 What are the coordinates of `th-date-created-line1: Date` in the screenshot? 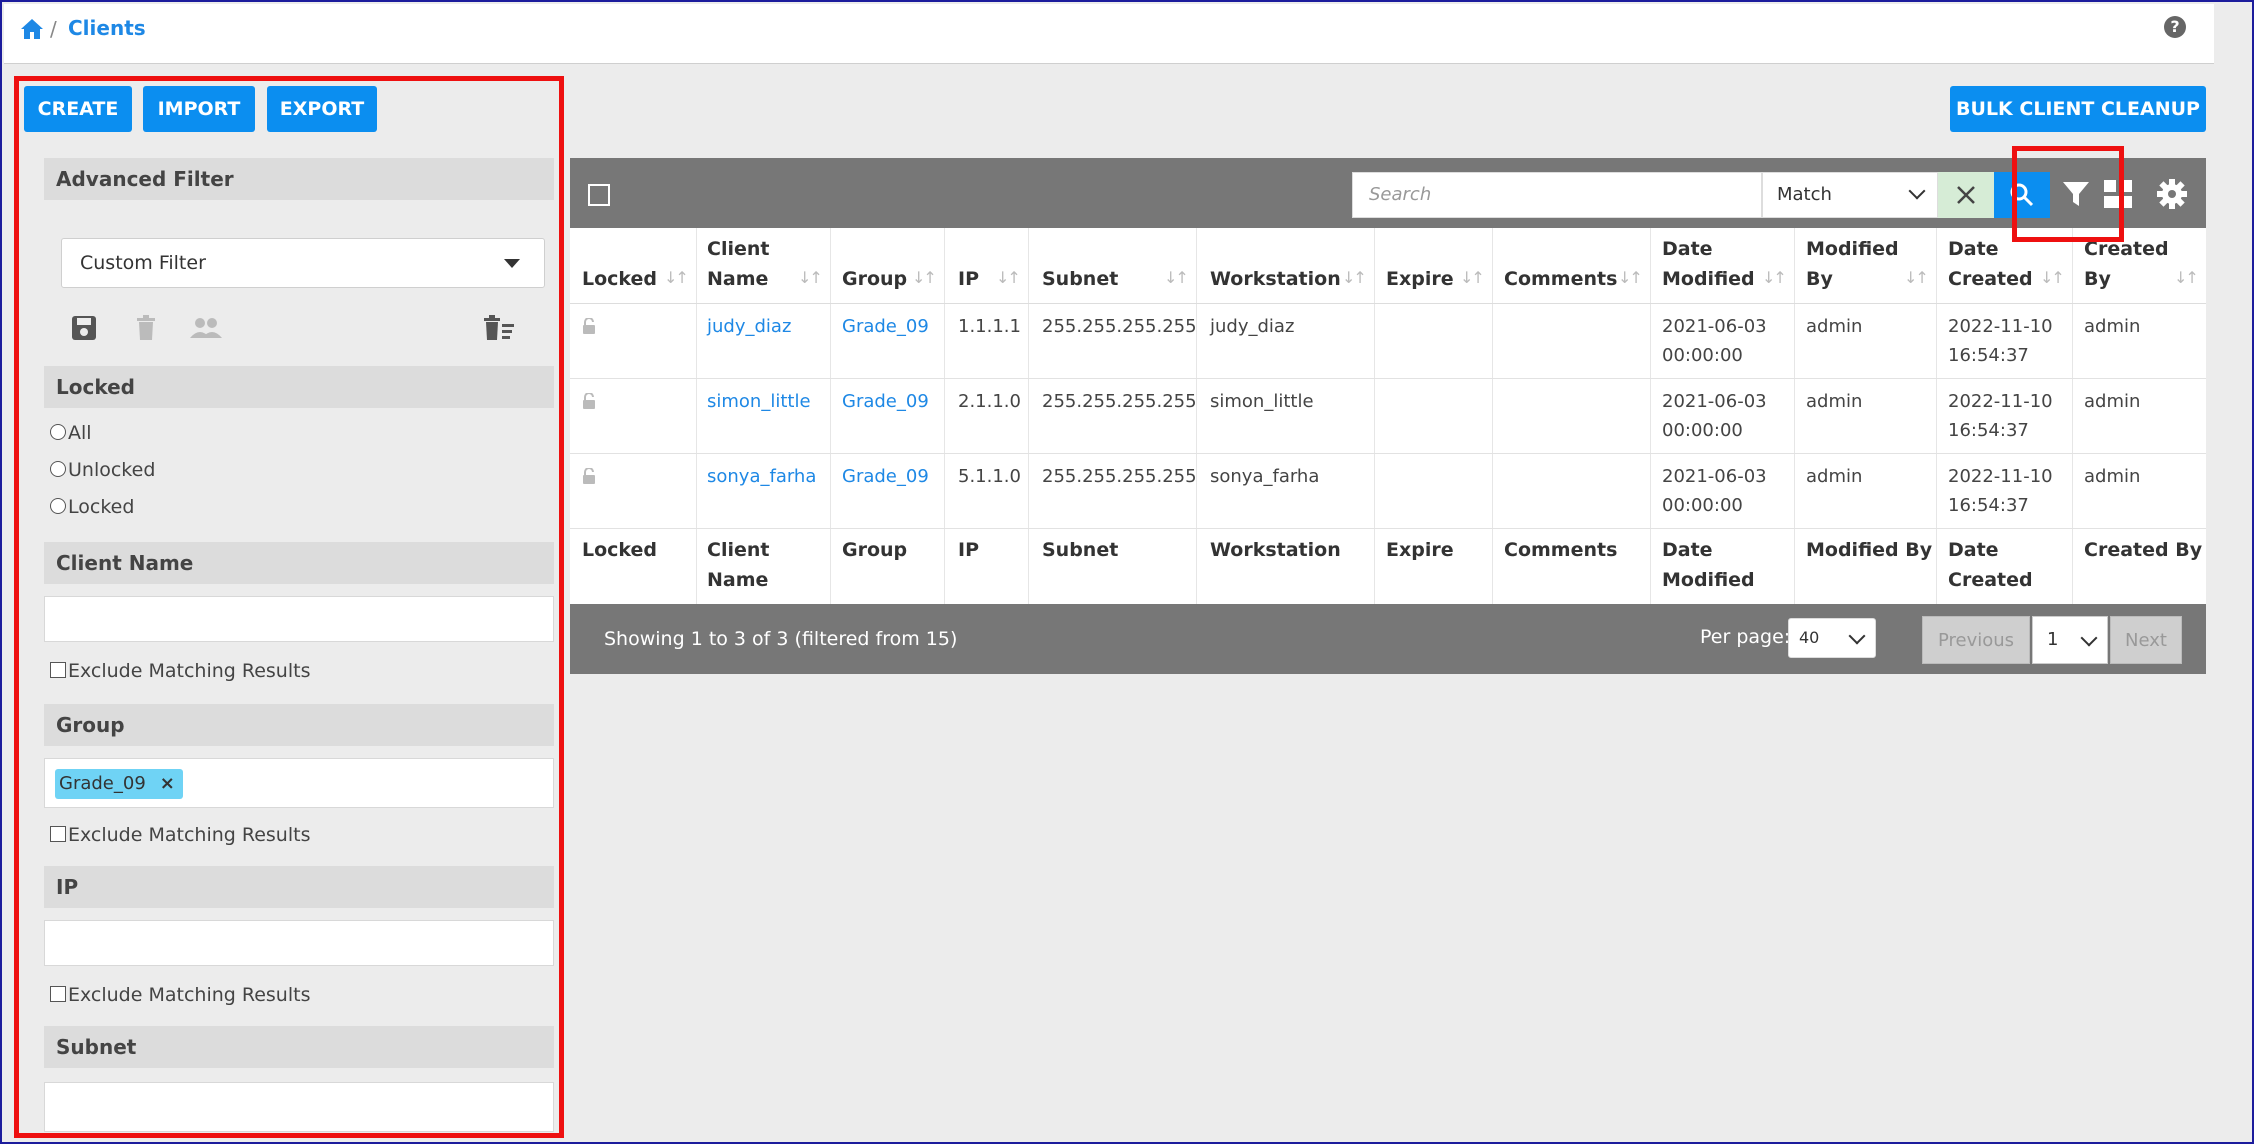 It's located at (1973, 249).